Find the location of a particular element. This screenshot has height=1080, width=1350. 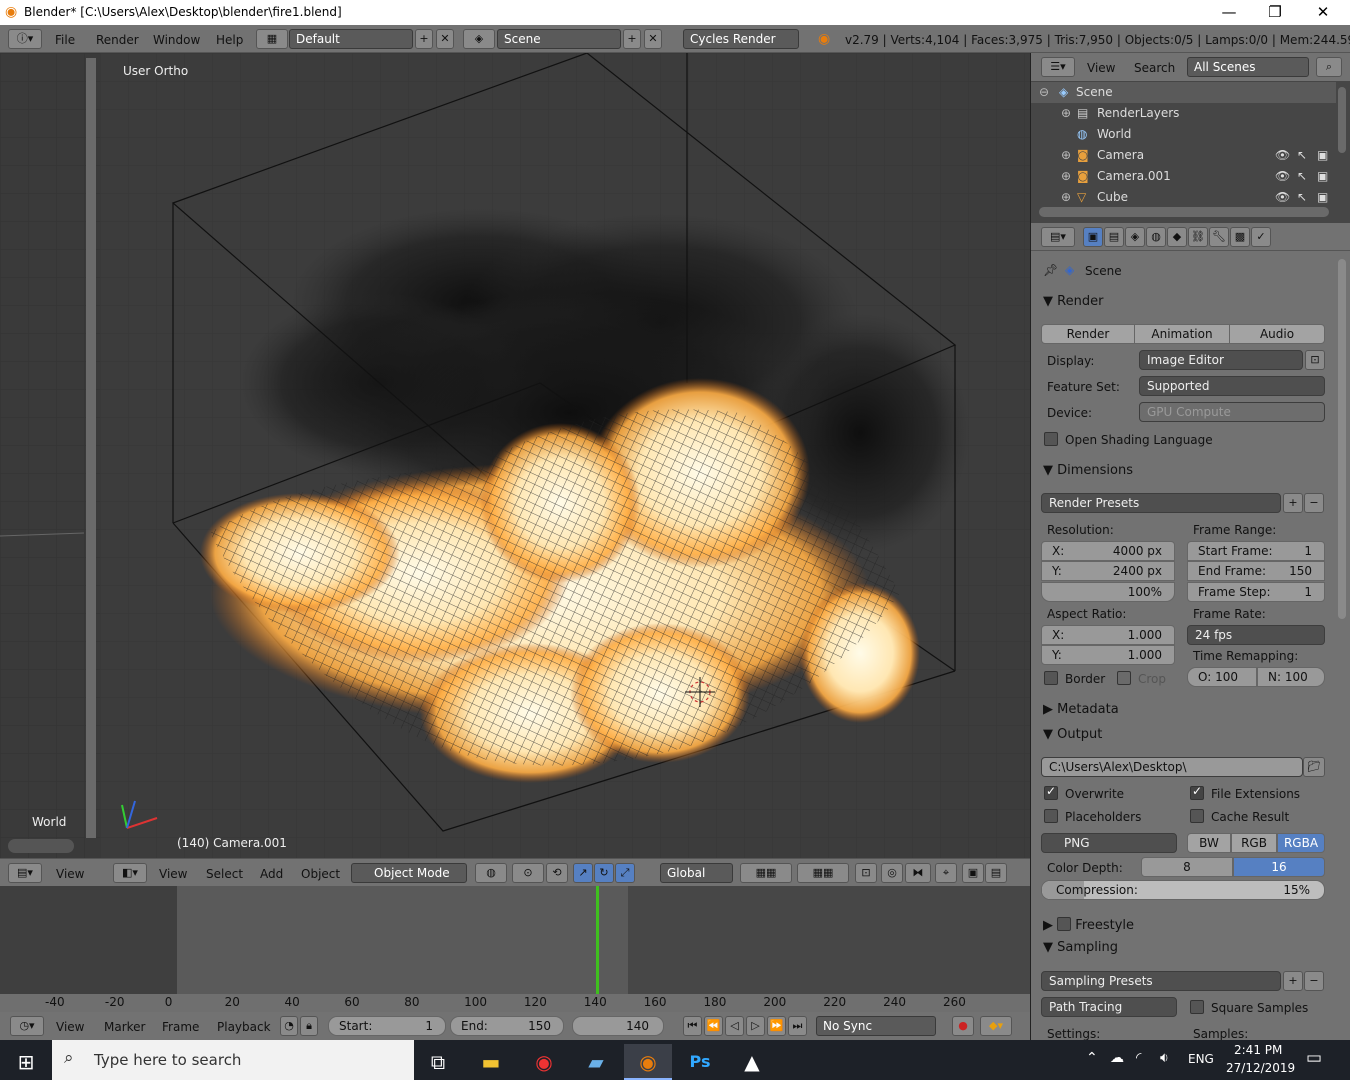

display-select: Image Editor is located at coordinates (1221, 360).